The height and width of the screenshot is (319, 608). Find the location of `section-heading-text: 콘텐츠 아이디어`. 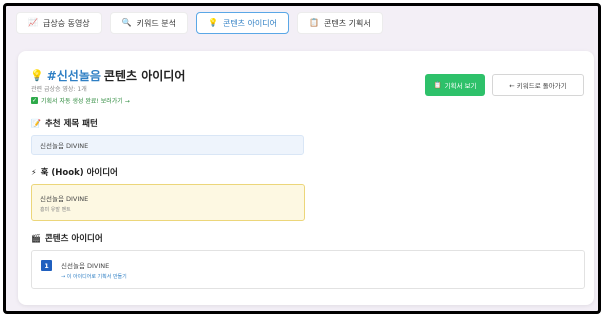

section-heading-text: 콘텐츠 아이디어 is located at coordinates (73, 239).